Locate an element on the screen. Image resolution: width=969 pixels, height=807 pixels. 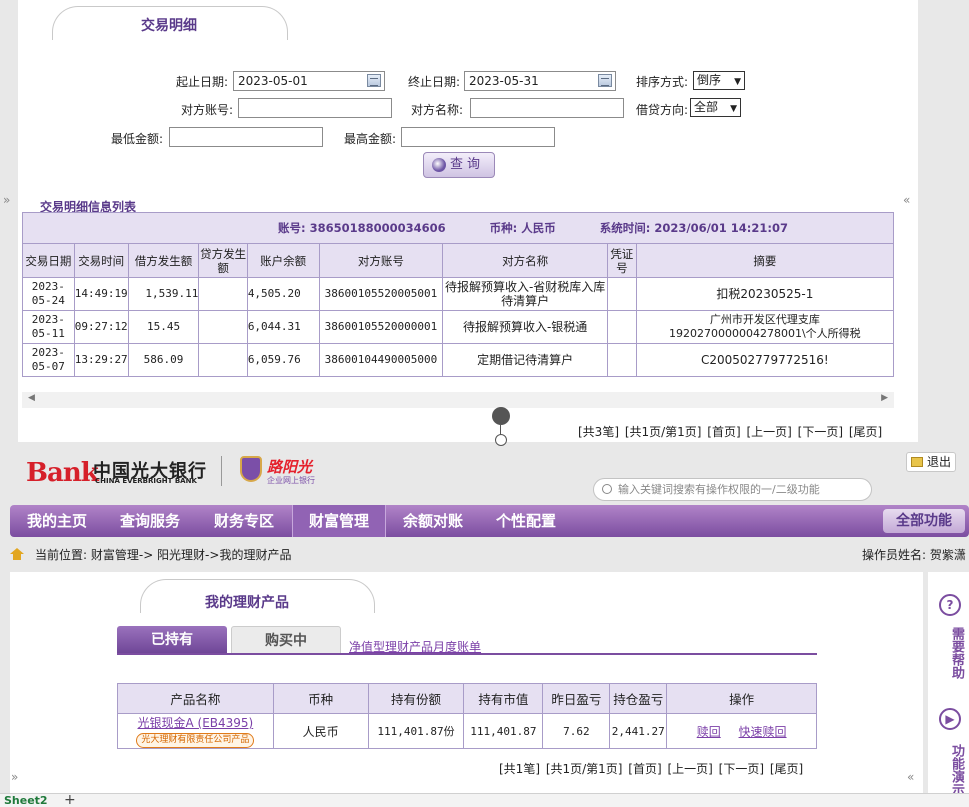
nav-item-balance: 余额对账 is located at coordinates (433, 521).